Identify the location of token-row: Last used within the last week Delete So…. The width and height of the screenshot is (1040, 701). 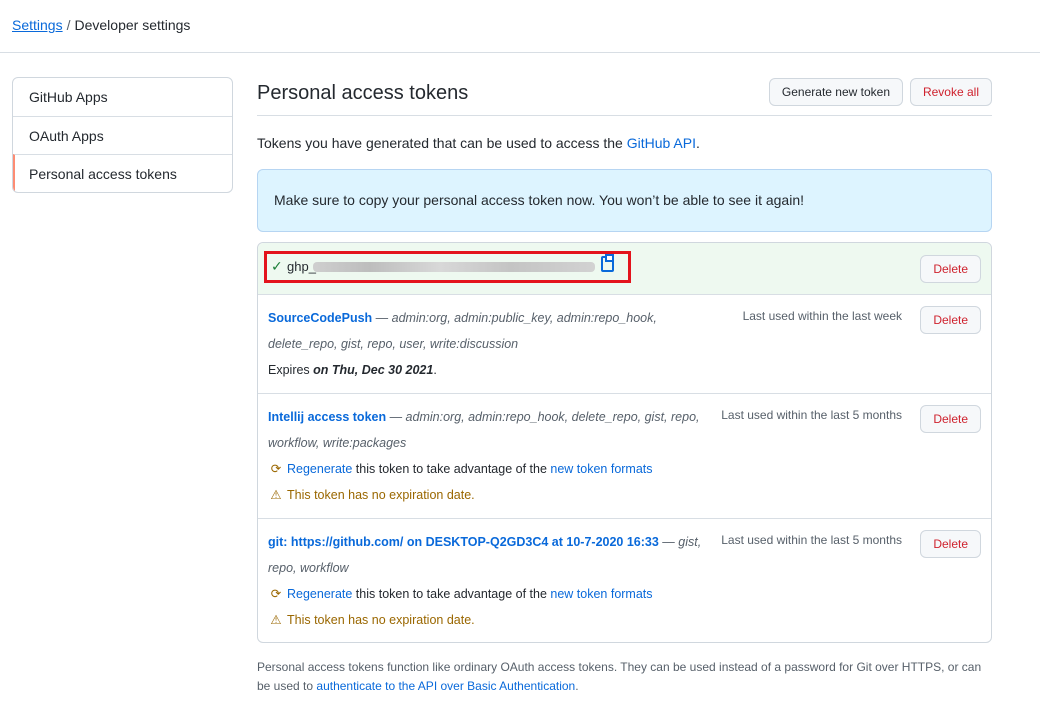
(624, 343).